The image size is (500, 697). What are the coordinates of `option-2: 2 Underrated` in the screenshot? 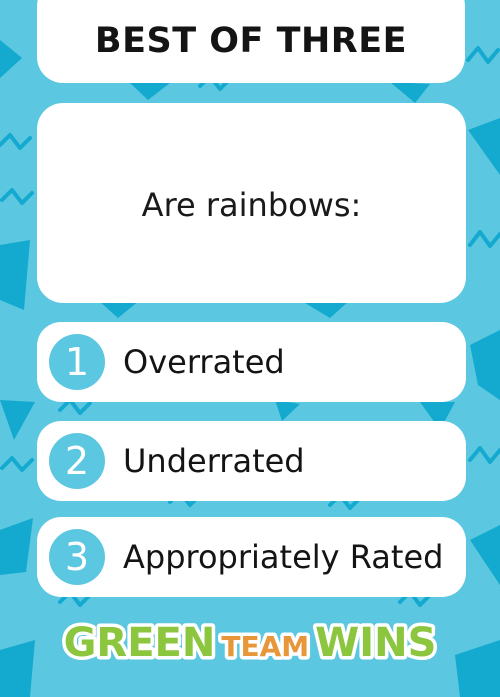 It's located at (251, 461).